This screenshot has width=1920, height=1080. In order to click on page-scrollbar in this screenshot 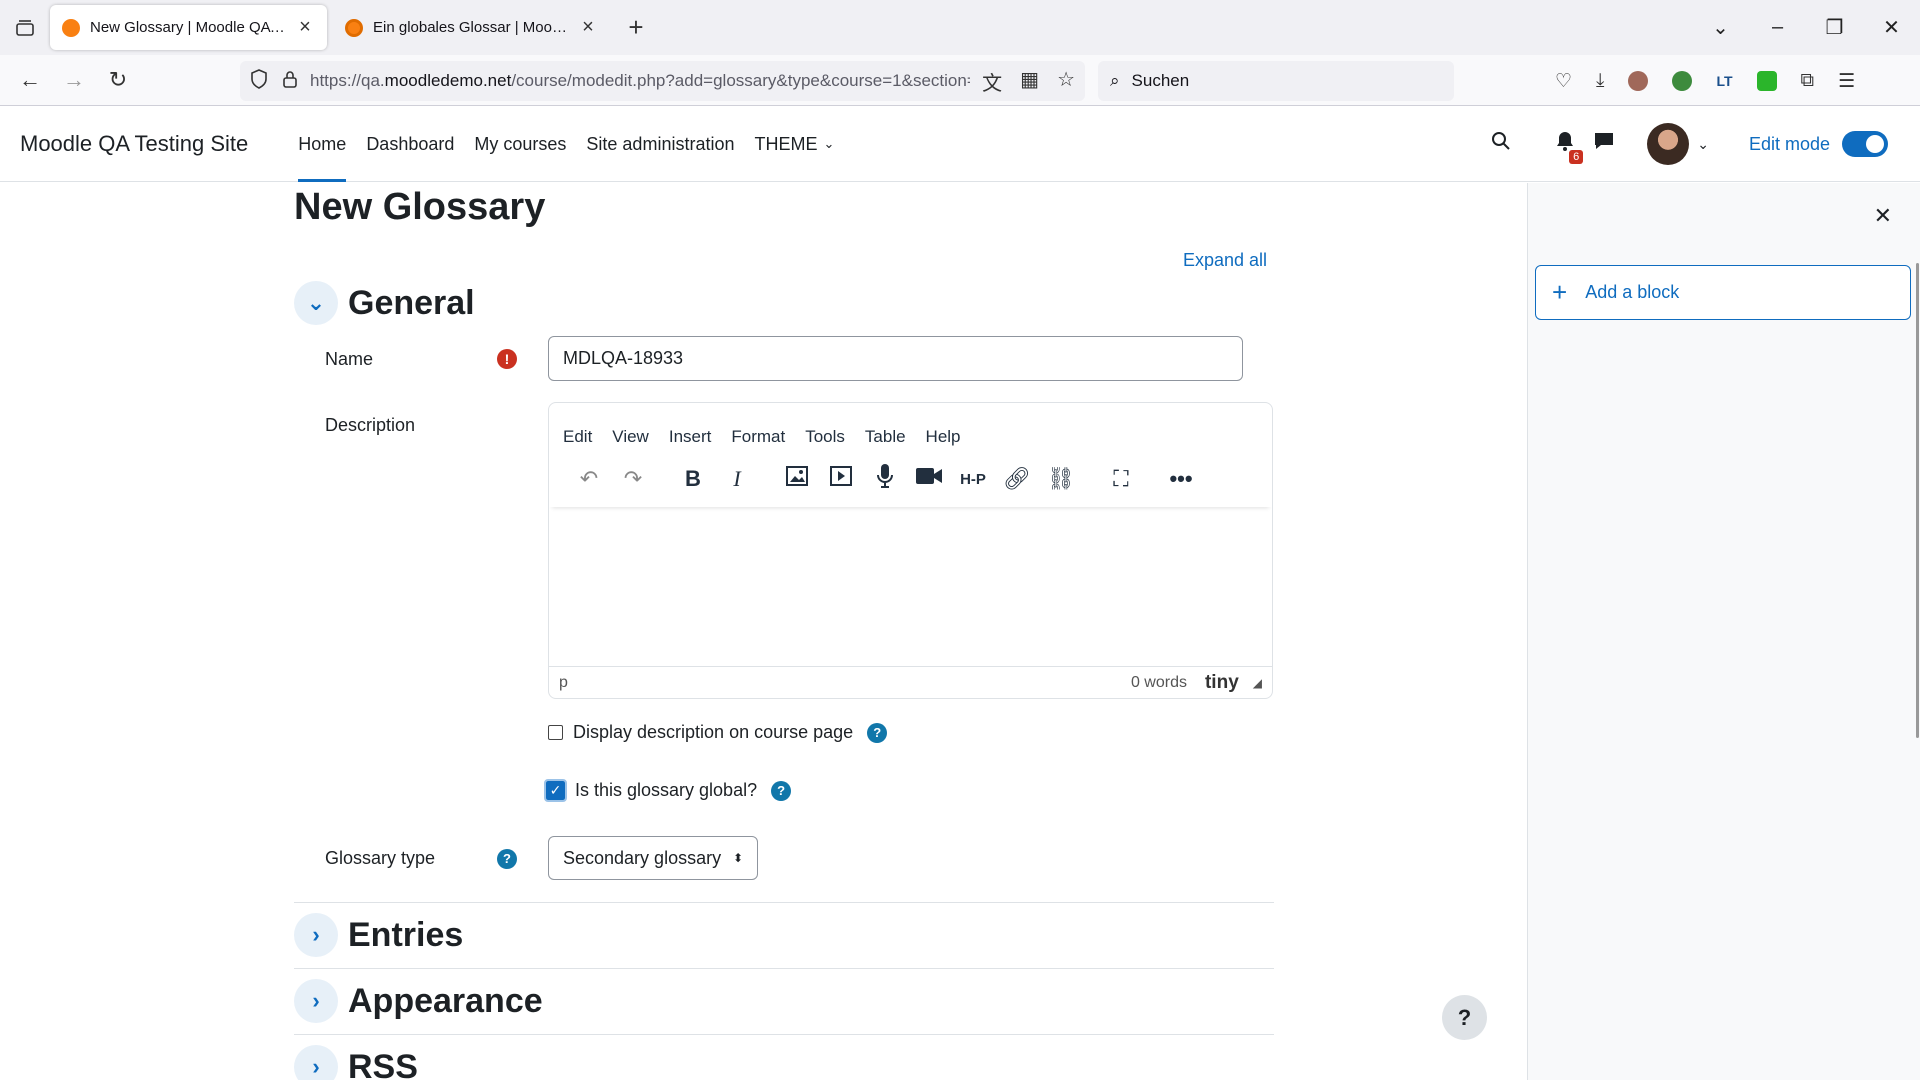, I will do `click(1917, 500)`.